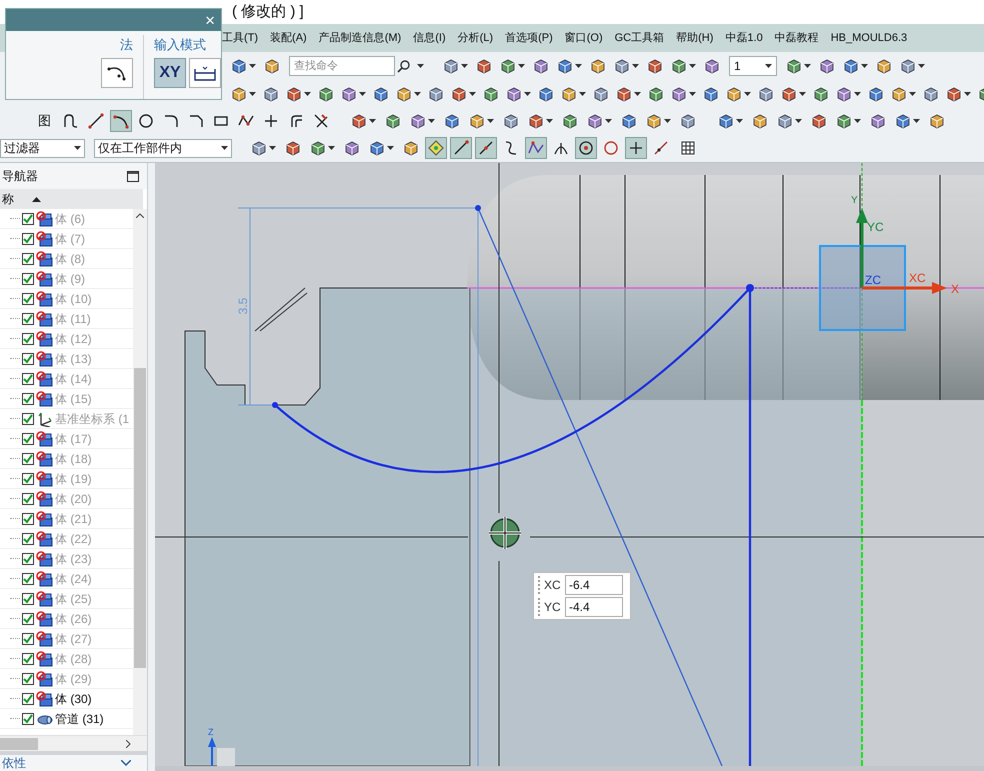  I want to click on tree-item: 体 (19), so click(66, 479).